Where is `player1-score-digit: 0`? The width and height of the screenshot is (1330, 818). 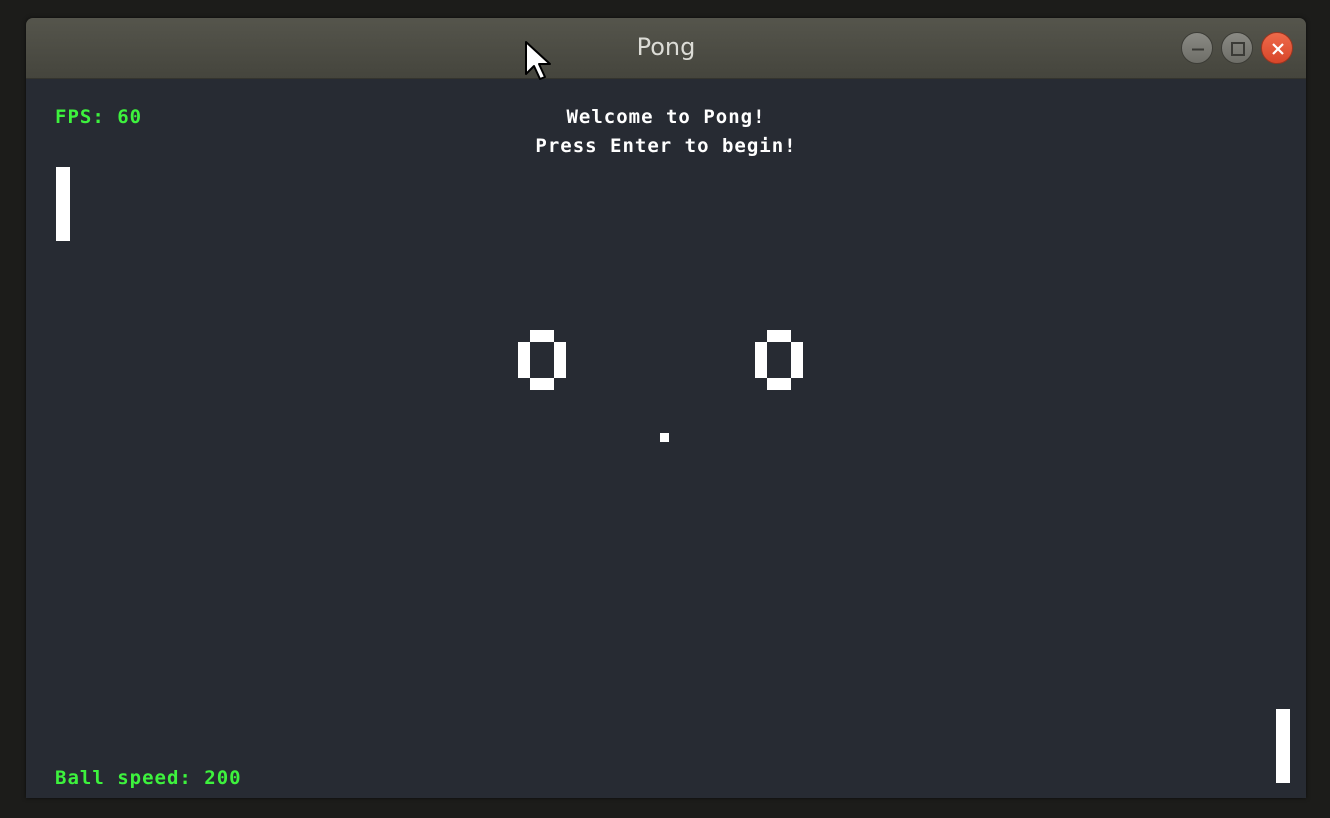 player1-score-digit: 0 is located at coordinates (542, 360).